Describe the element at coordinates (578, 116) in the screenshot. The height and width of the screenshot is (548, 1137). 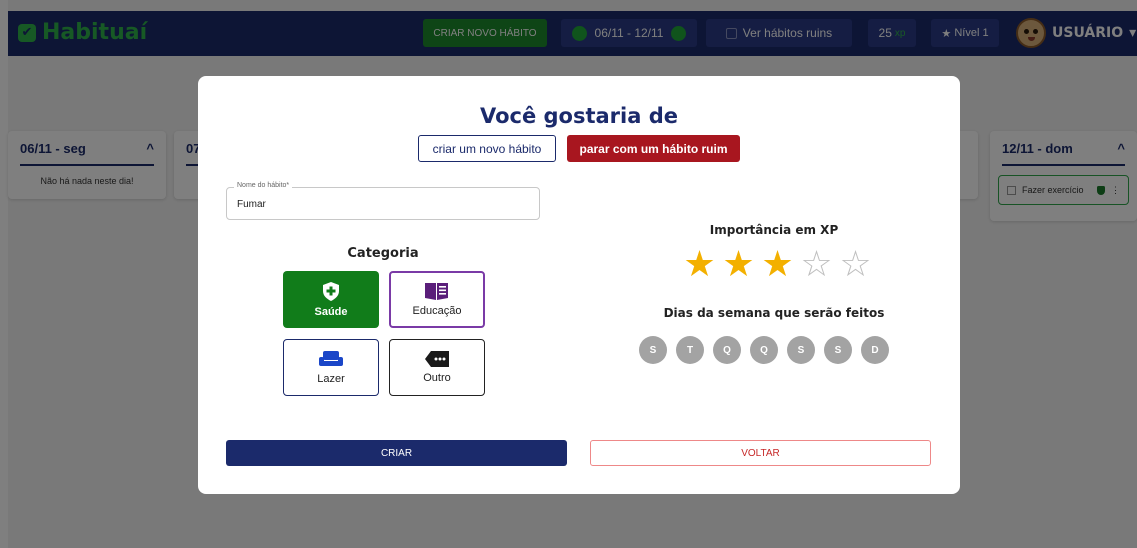
I see `modal-title: Você gostaria de` at that location.